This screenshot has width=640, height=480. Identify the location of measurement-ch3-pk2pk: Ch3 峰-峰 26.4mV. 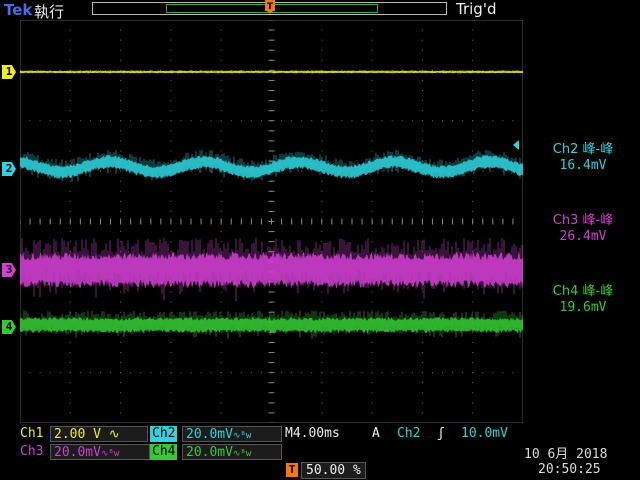
(583, 229).